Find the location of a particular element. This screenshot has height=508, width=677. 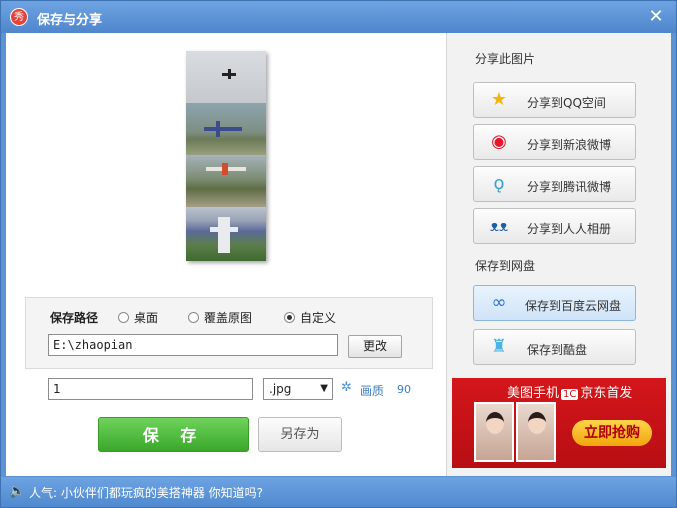

app-logo: 秀 is located at coordinates (19, 17).